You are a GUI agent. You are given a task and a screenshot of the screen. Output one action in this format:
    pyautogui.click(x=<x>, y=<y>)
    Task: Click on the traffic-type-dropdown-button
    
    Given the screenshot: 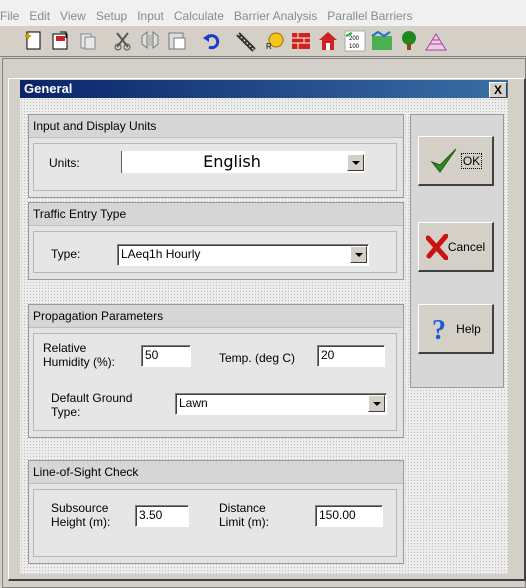 What is the action you would take?
    pyautogui.click(x=358, y=254)
    